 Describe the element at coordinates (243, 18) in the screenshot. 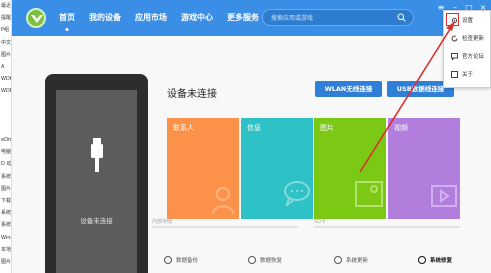

I see `nav-more-services: 更多服务` at that location.